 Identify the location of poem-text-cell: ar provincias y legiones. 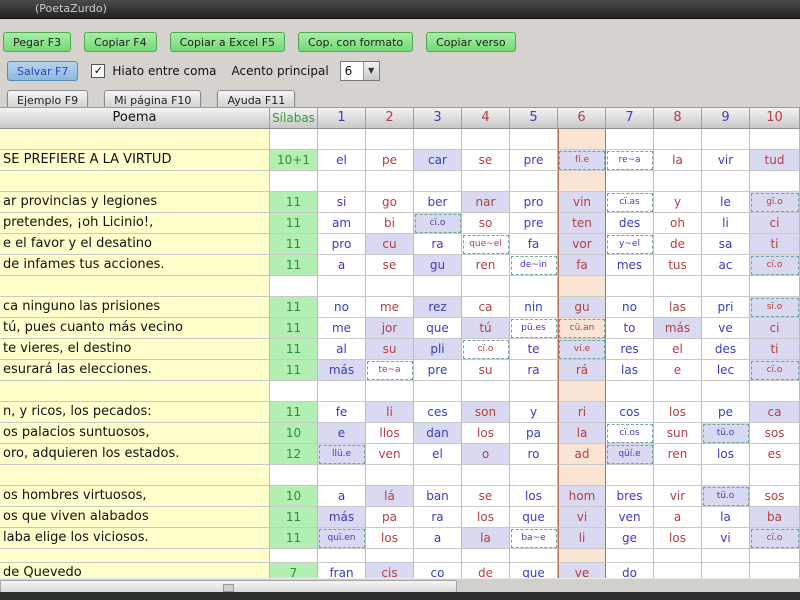
(135, 202).